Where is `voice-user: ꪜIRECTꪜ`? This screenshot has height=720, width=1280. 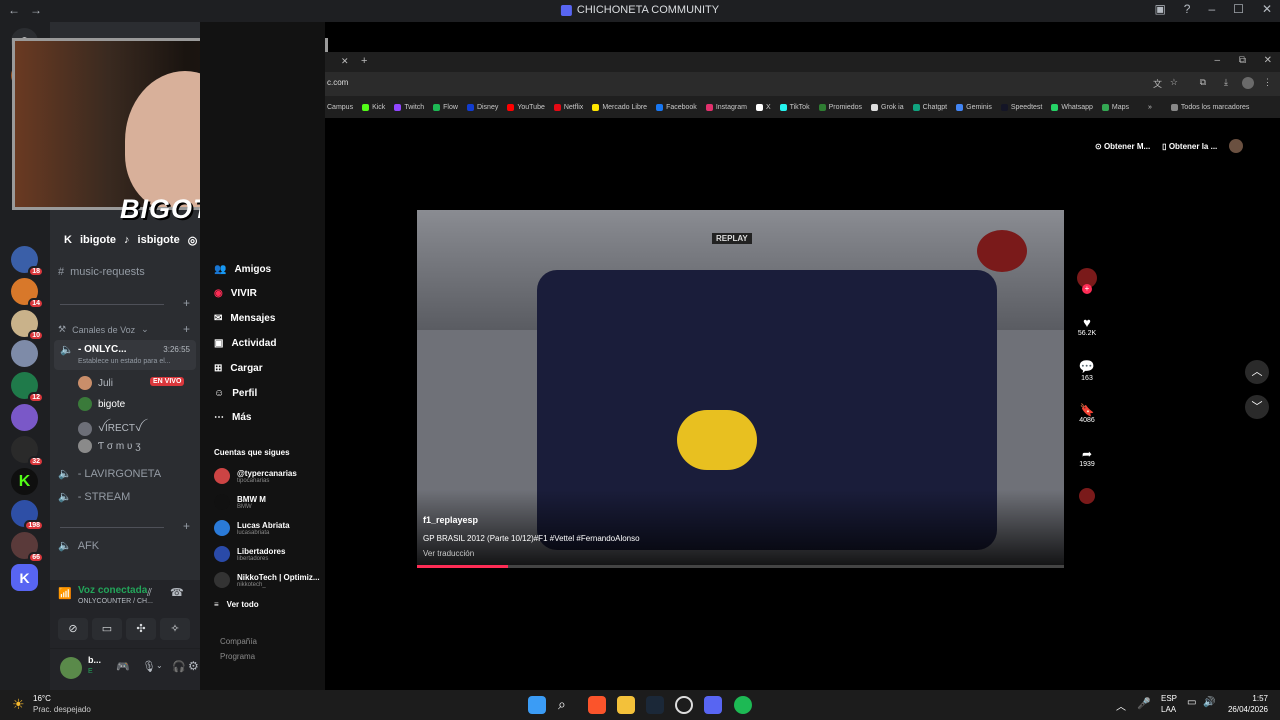
voice-user: ꪜIRECTꪜ is located at coordinates (110, 428).